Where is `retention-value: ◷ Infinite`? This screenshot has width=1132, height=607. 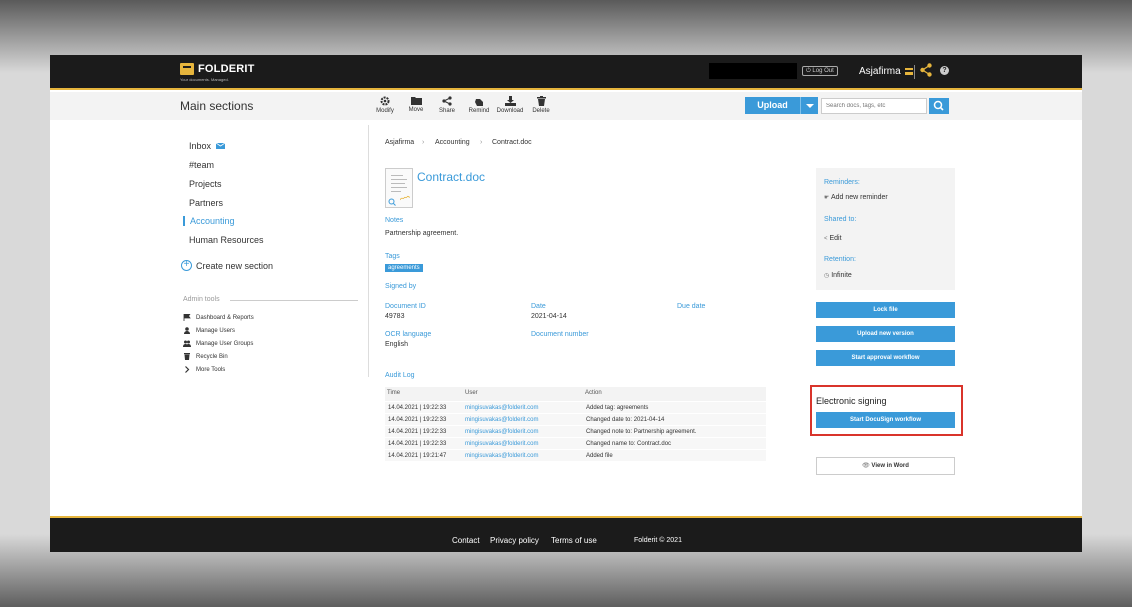
retention-value: ◷ Infinite is located at coordinates (838, 275).